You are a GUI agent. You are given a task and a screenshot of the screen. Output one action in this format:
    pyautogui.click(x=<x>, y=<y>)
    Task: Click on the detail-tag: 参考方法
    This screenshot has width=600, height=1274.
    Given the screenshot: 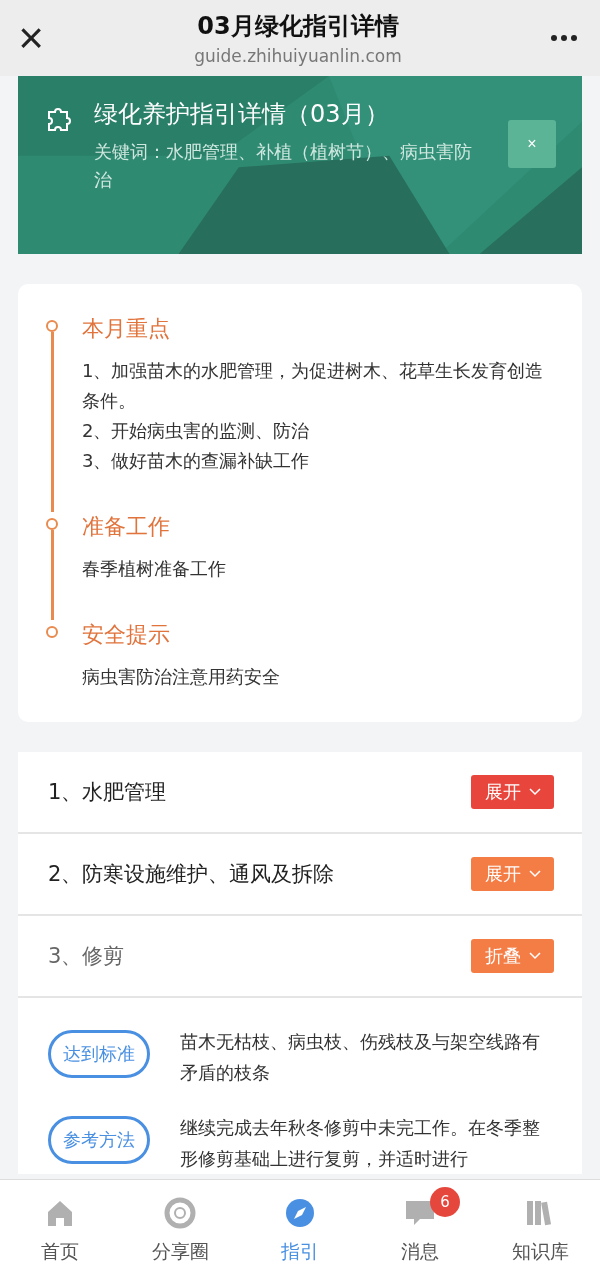 What is the action you would take?
    pyautogui.click(x=99, y=1140)
    